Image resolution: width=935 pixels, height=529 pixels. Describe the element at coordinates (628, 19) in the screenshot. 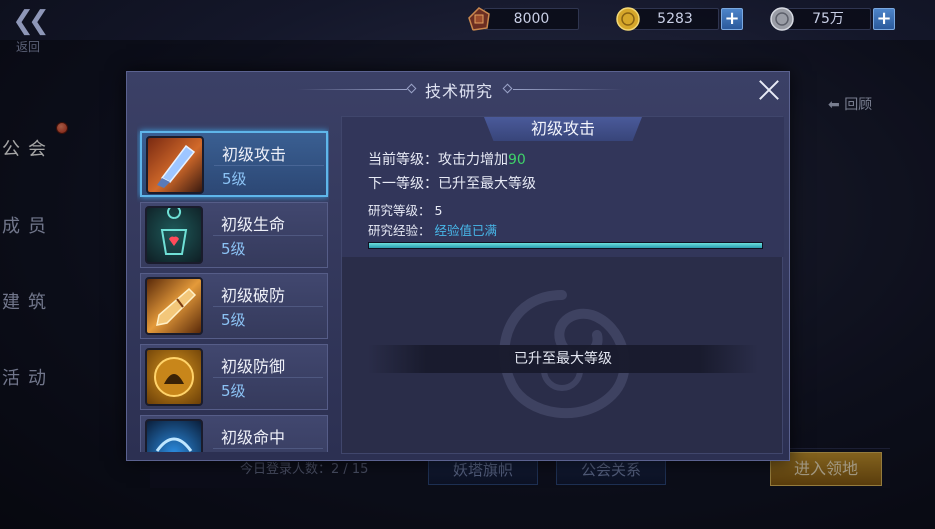

I see `gold-coin-icon` at that location.